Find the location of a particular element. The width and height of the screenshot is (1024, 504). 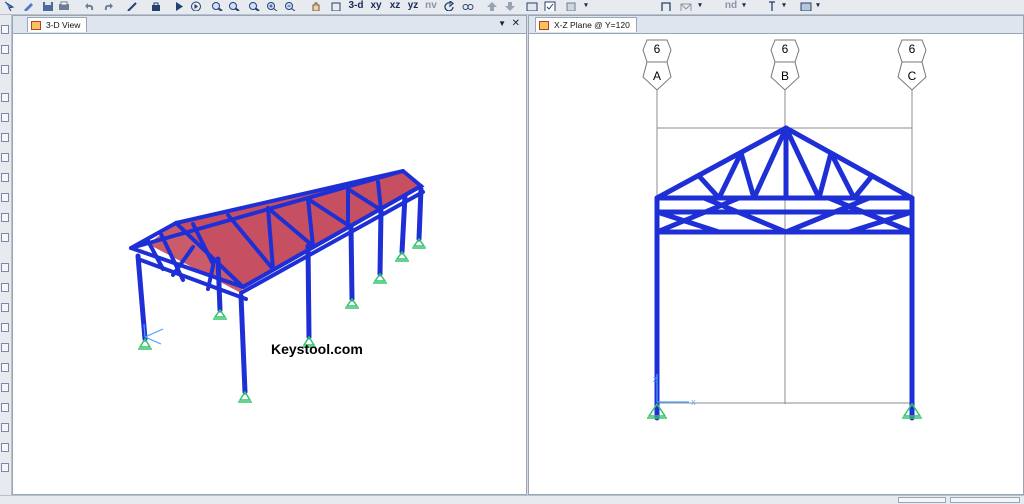

view-nv-button: nv is located at coordinates (431, 7).